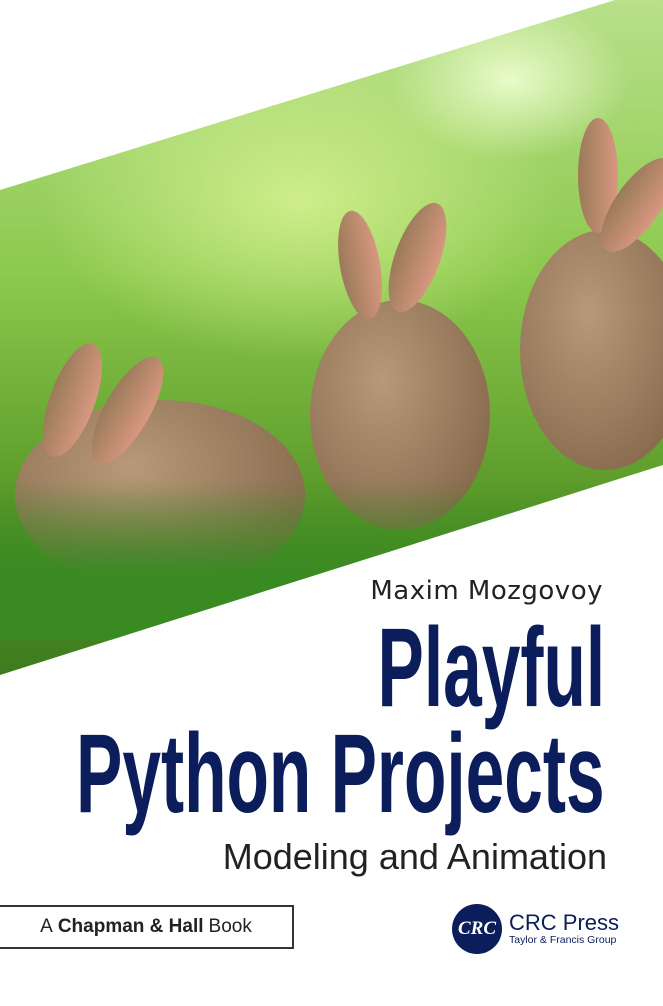 The image size is (663, 1006). Describe the element at coordinates (563, 940) in the screenshot. I see `publisher-group: Taylor & Francis Group` at that location.